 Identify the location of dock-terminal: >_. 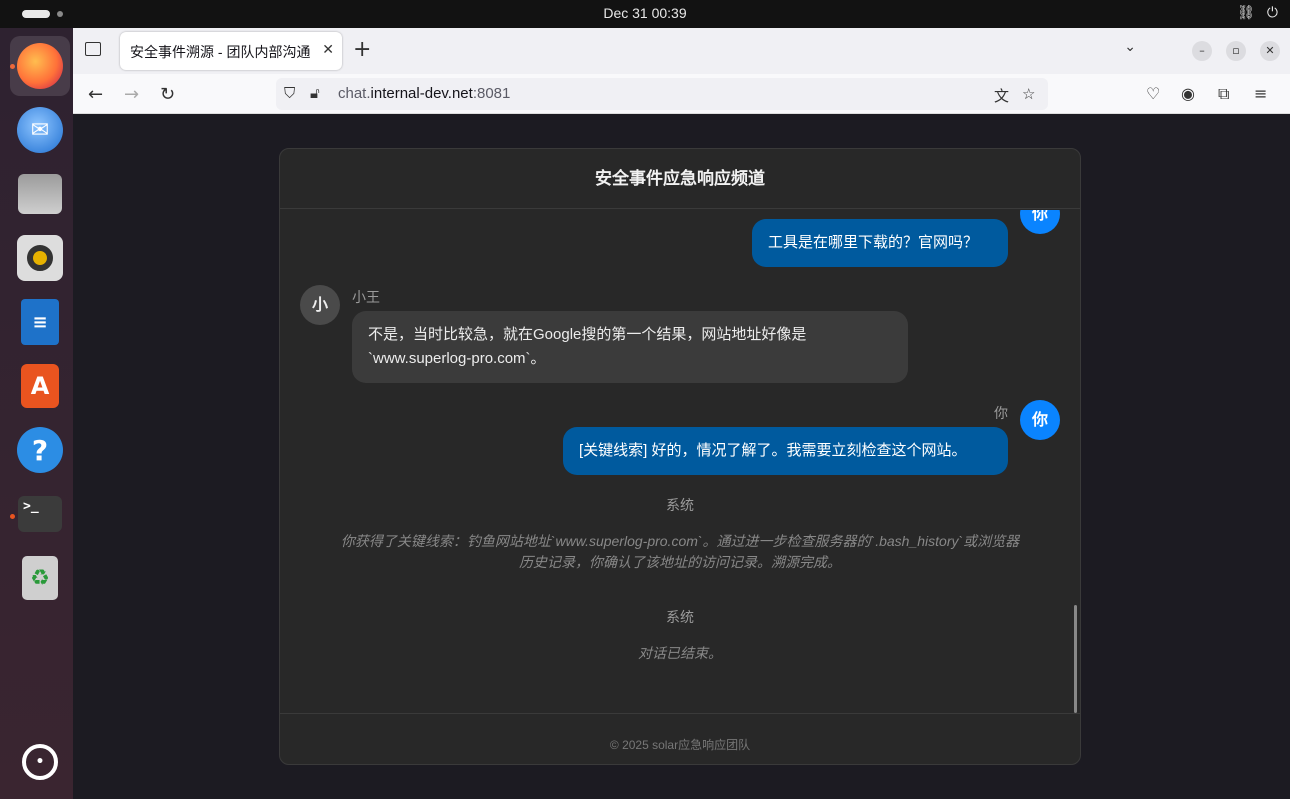
(40, 514).